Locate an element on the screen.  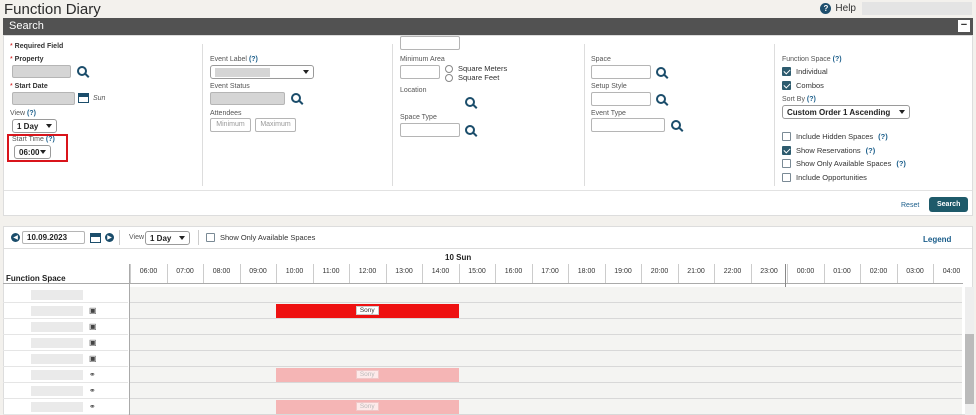
location-input is located at coordinates (430, 43).